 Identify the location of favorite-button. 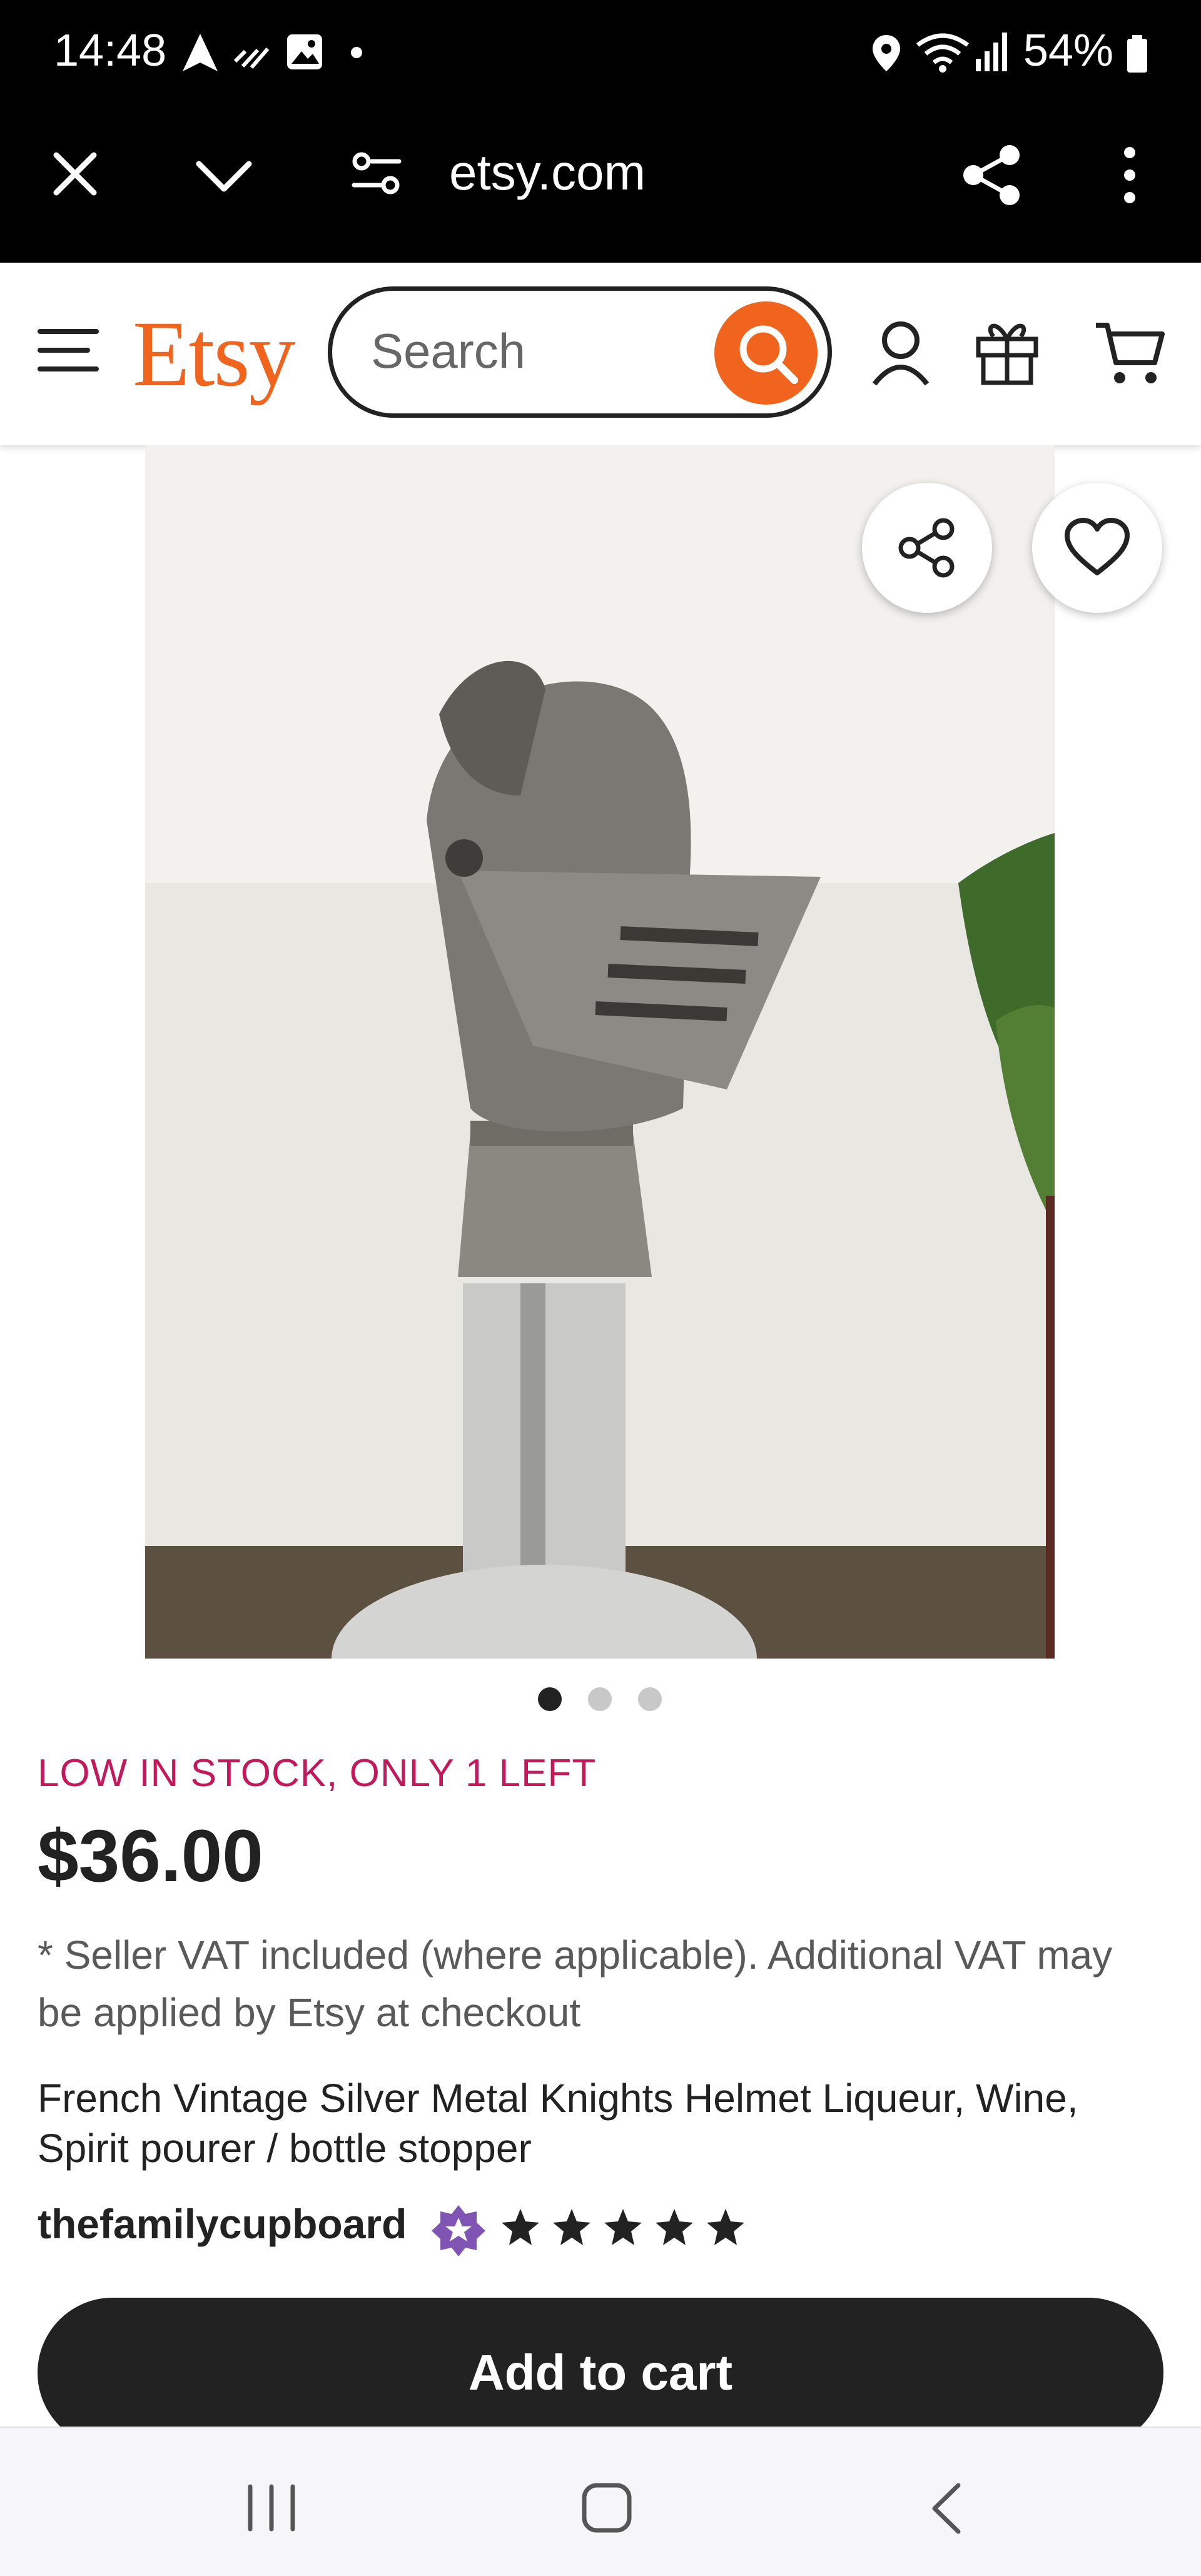
(1097, 548).